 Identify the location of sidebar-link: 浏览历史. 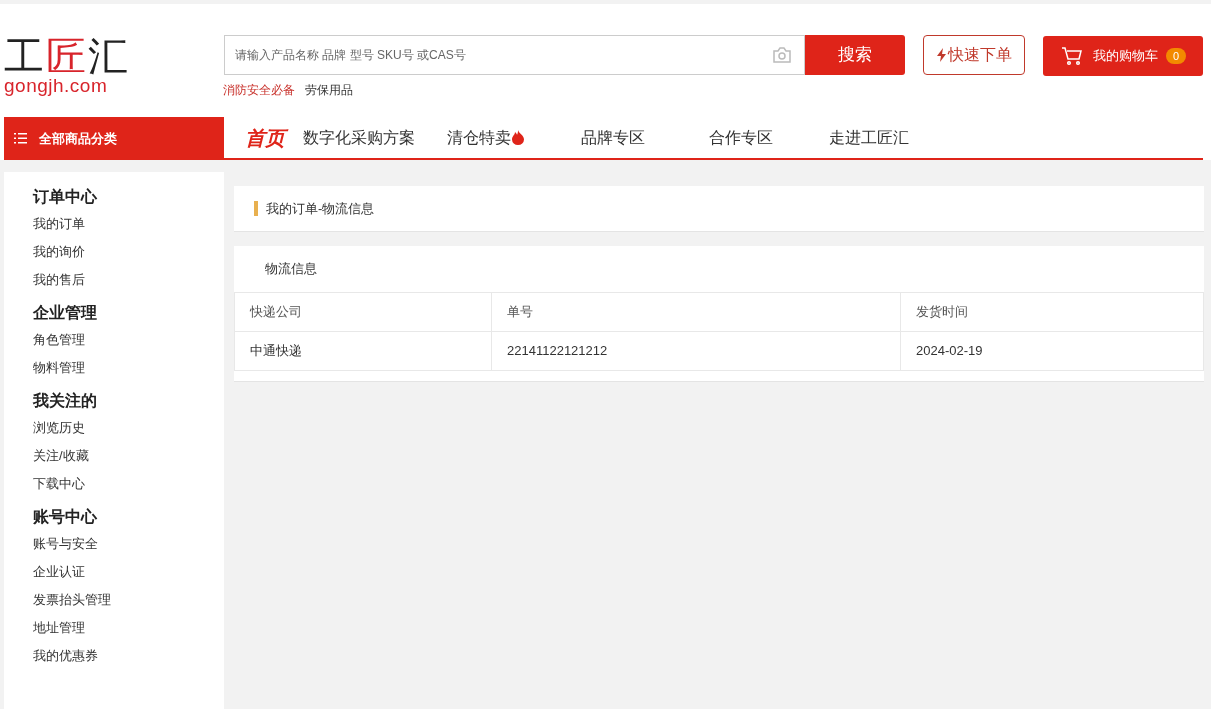
(128, 428).